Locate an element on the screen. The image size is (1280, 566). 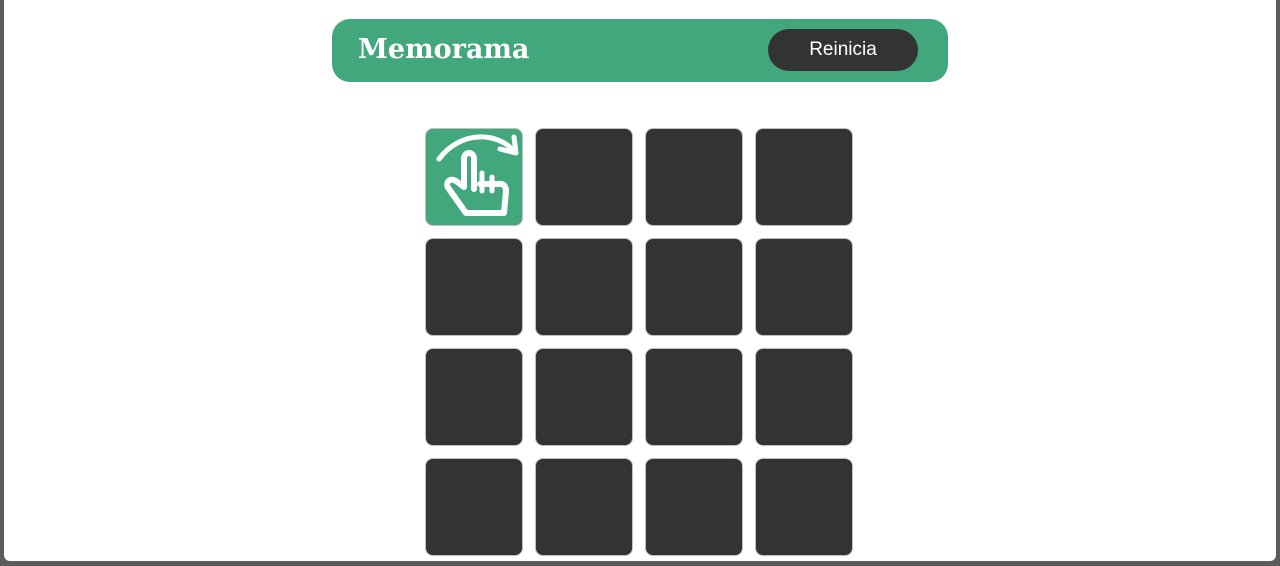
reset-button: Reinicia is located at coordinates (843, 50).